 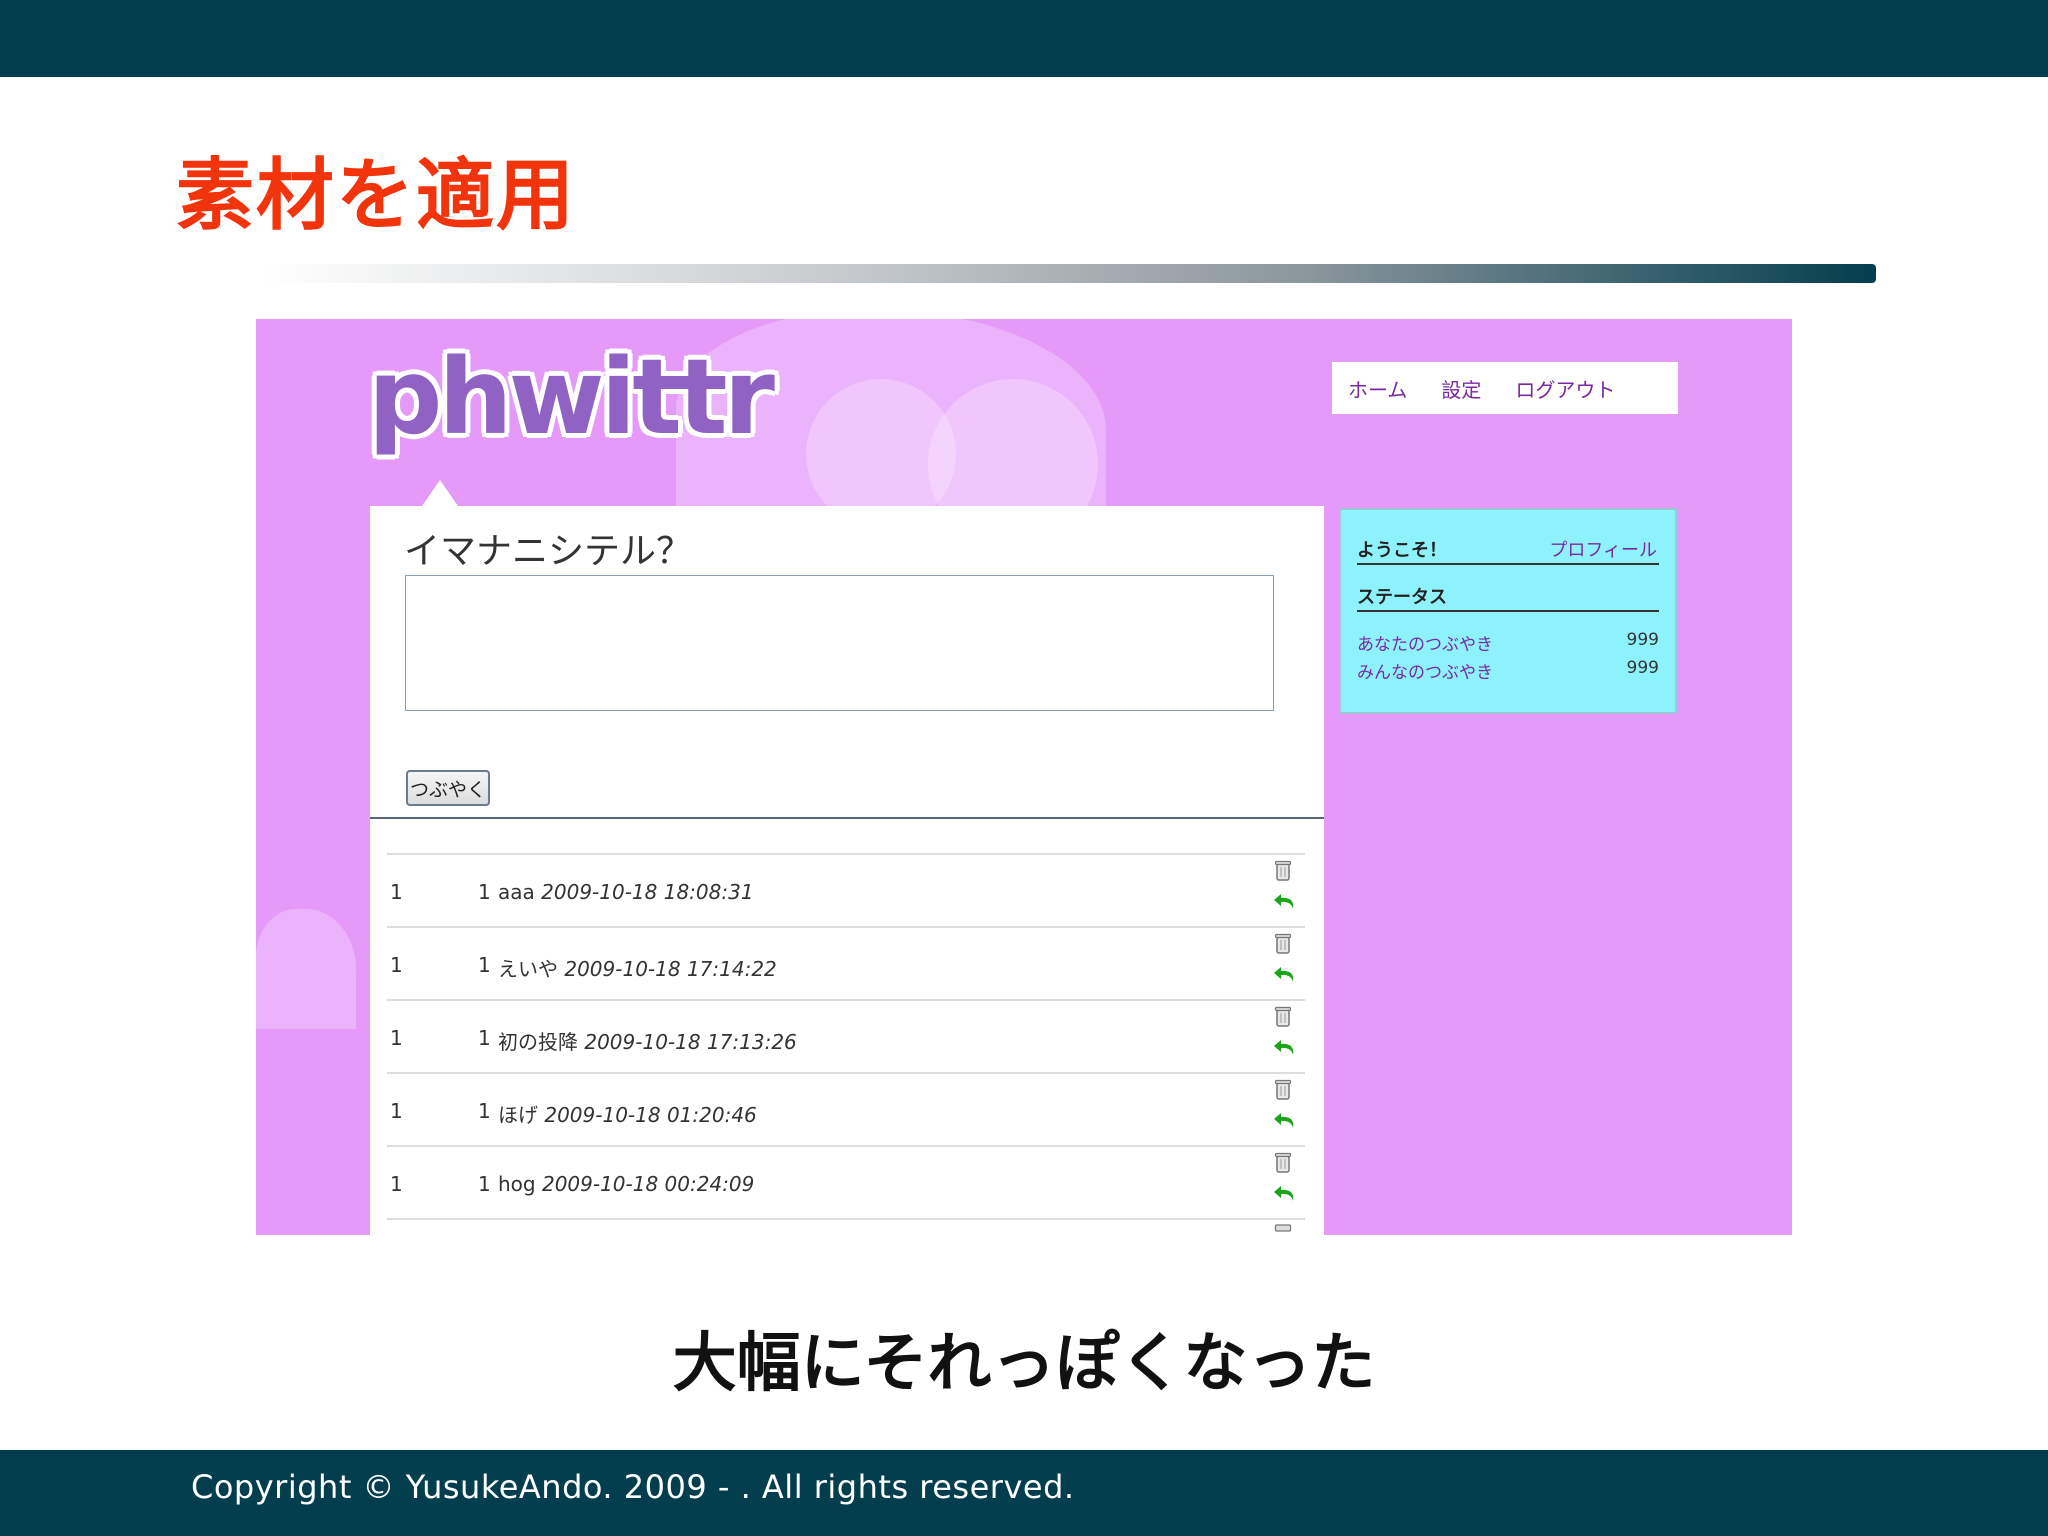 What do you see at coordinates (440, 493) in the screenshot?
I see `speech-bubble-tip` at bounding box center [440, 493].